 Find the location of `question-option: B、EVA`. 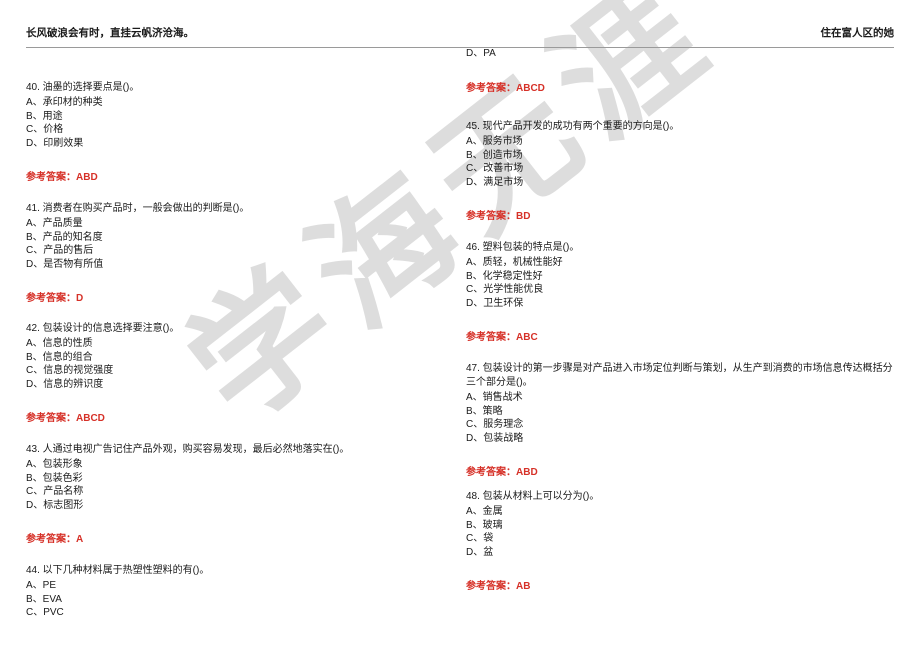

question-option: B、EVA is located at coordinates (44, 599).